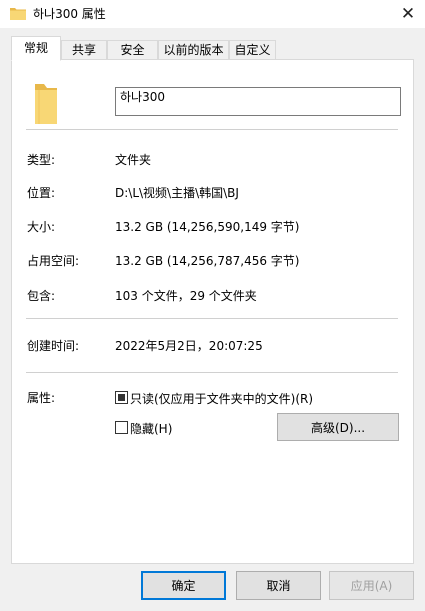  I want to click on close-icon: ✕, so click(408, 14).